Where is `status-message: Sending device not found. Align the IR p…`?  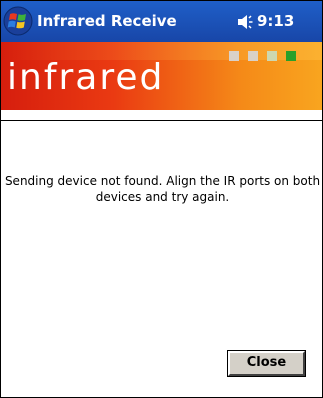
status-message: Sending device not found. Align the IR p… is located at coordinates (162, 189).